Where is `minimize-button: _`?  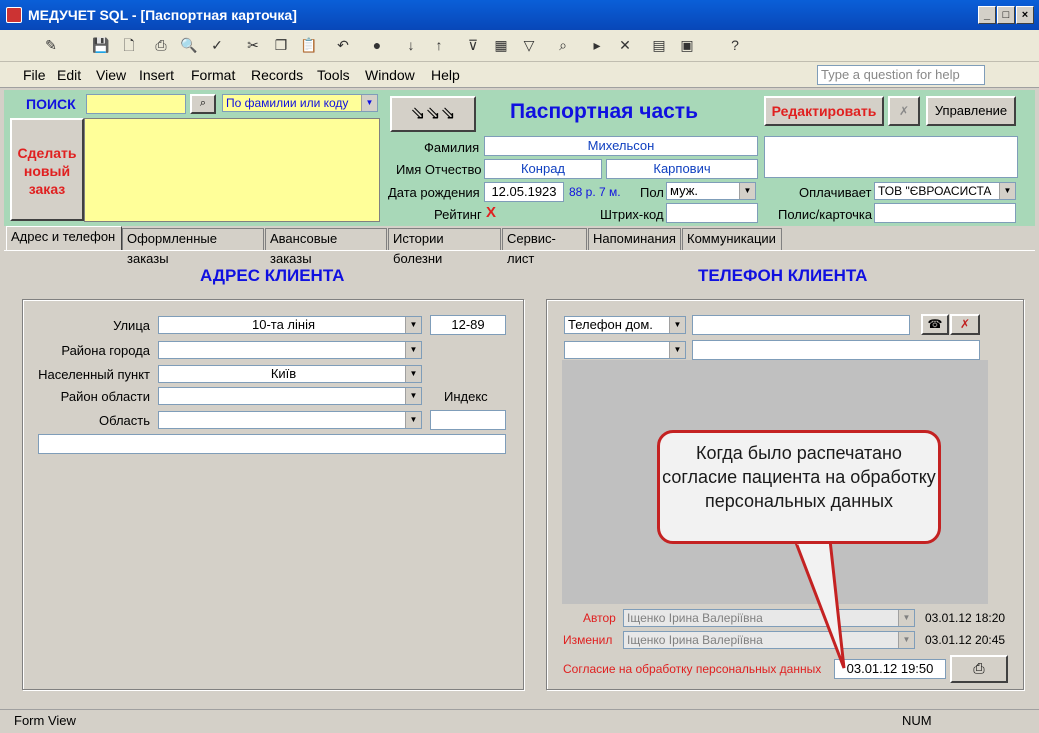
minimize-button: _ is located at coordinates (987, 15).